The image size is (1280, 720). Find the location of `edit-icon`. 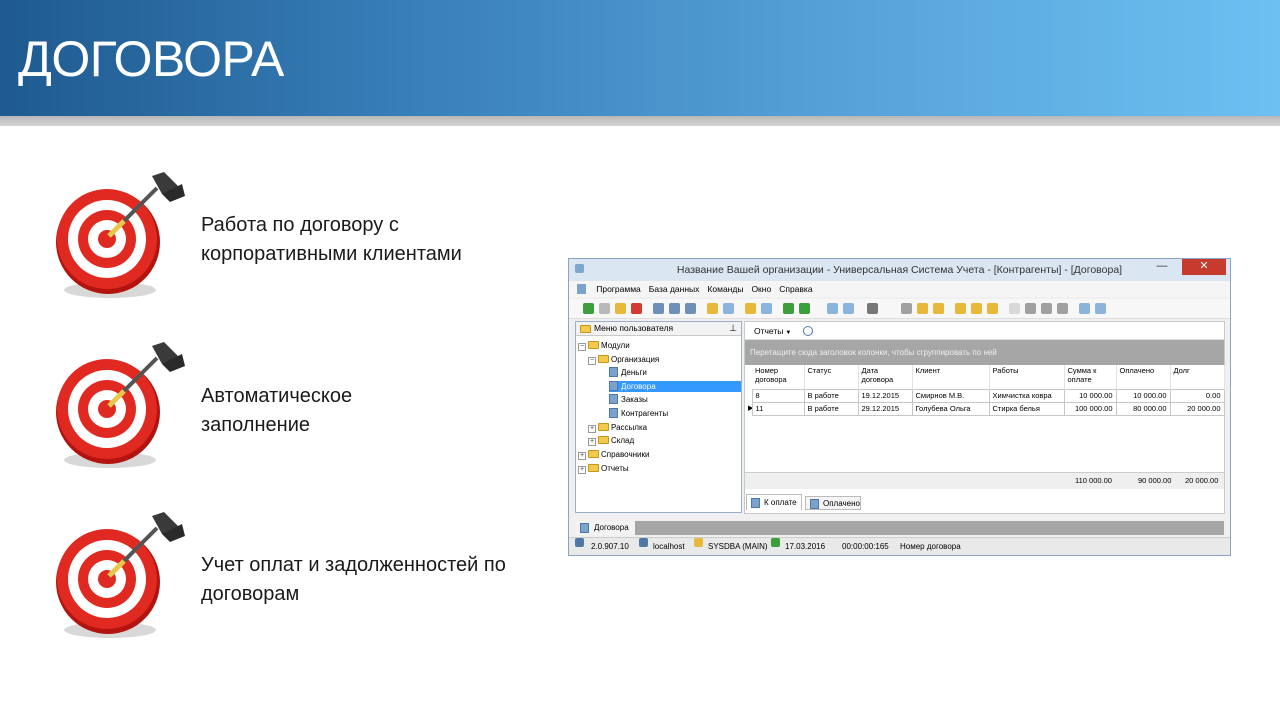

edit-icon is located at coordinates (620, 308).